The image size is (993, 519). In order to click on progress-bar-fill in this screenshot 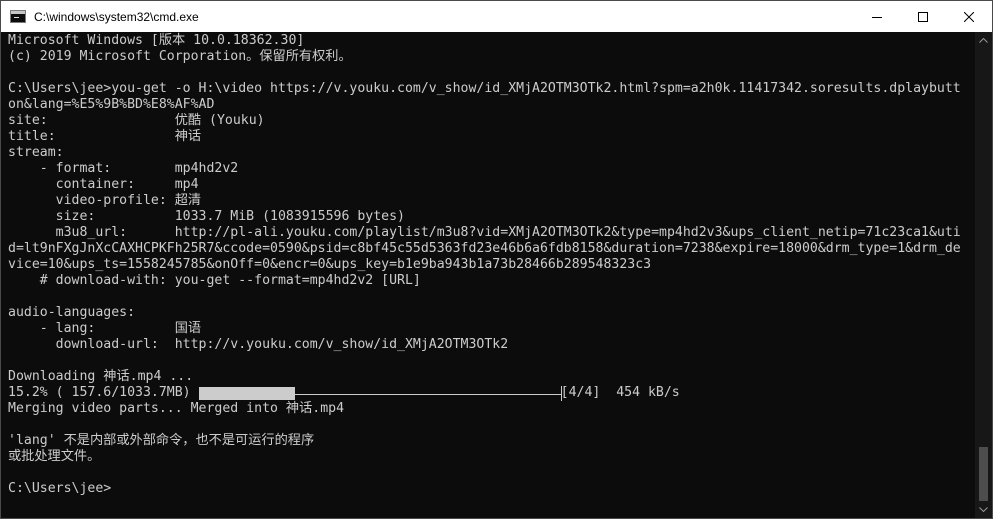, I will do `click(246, 393)`.